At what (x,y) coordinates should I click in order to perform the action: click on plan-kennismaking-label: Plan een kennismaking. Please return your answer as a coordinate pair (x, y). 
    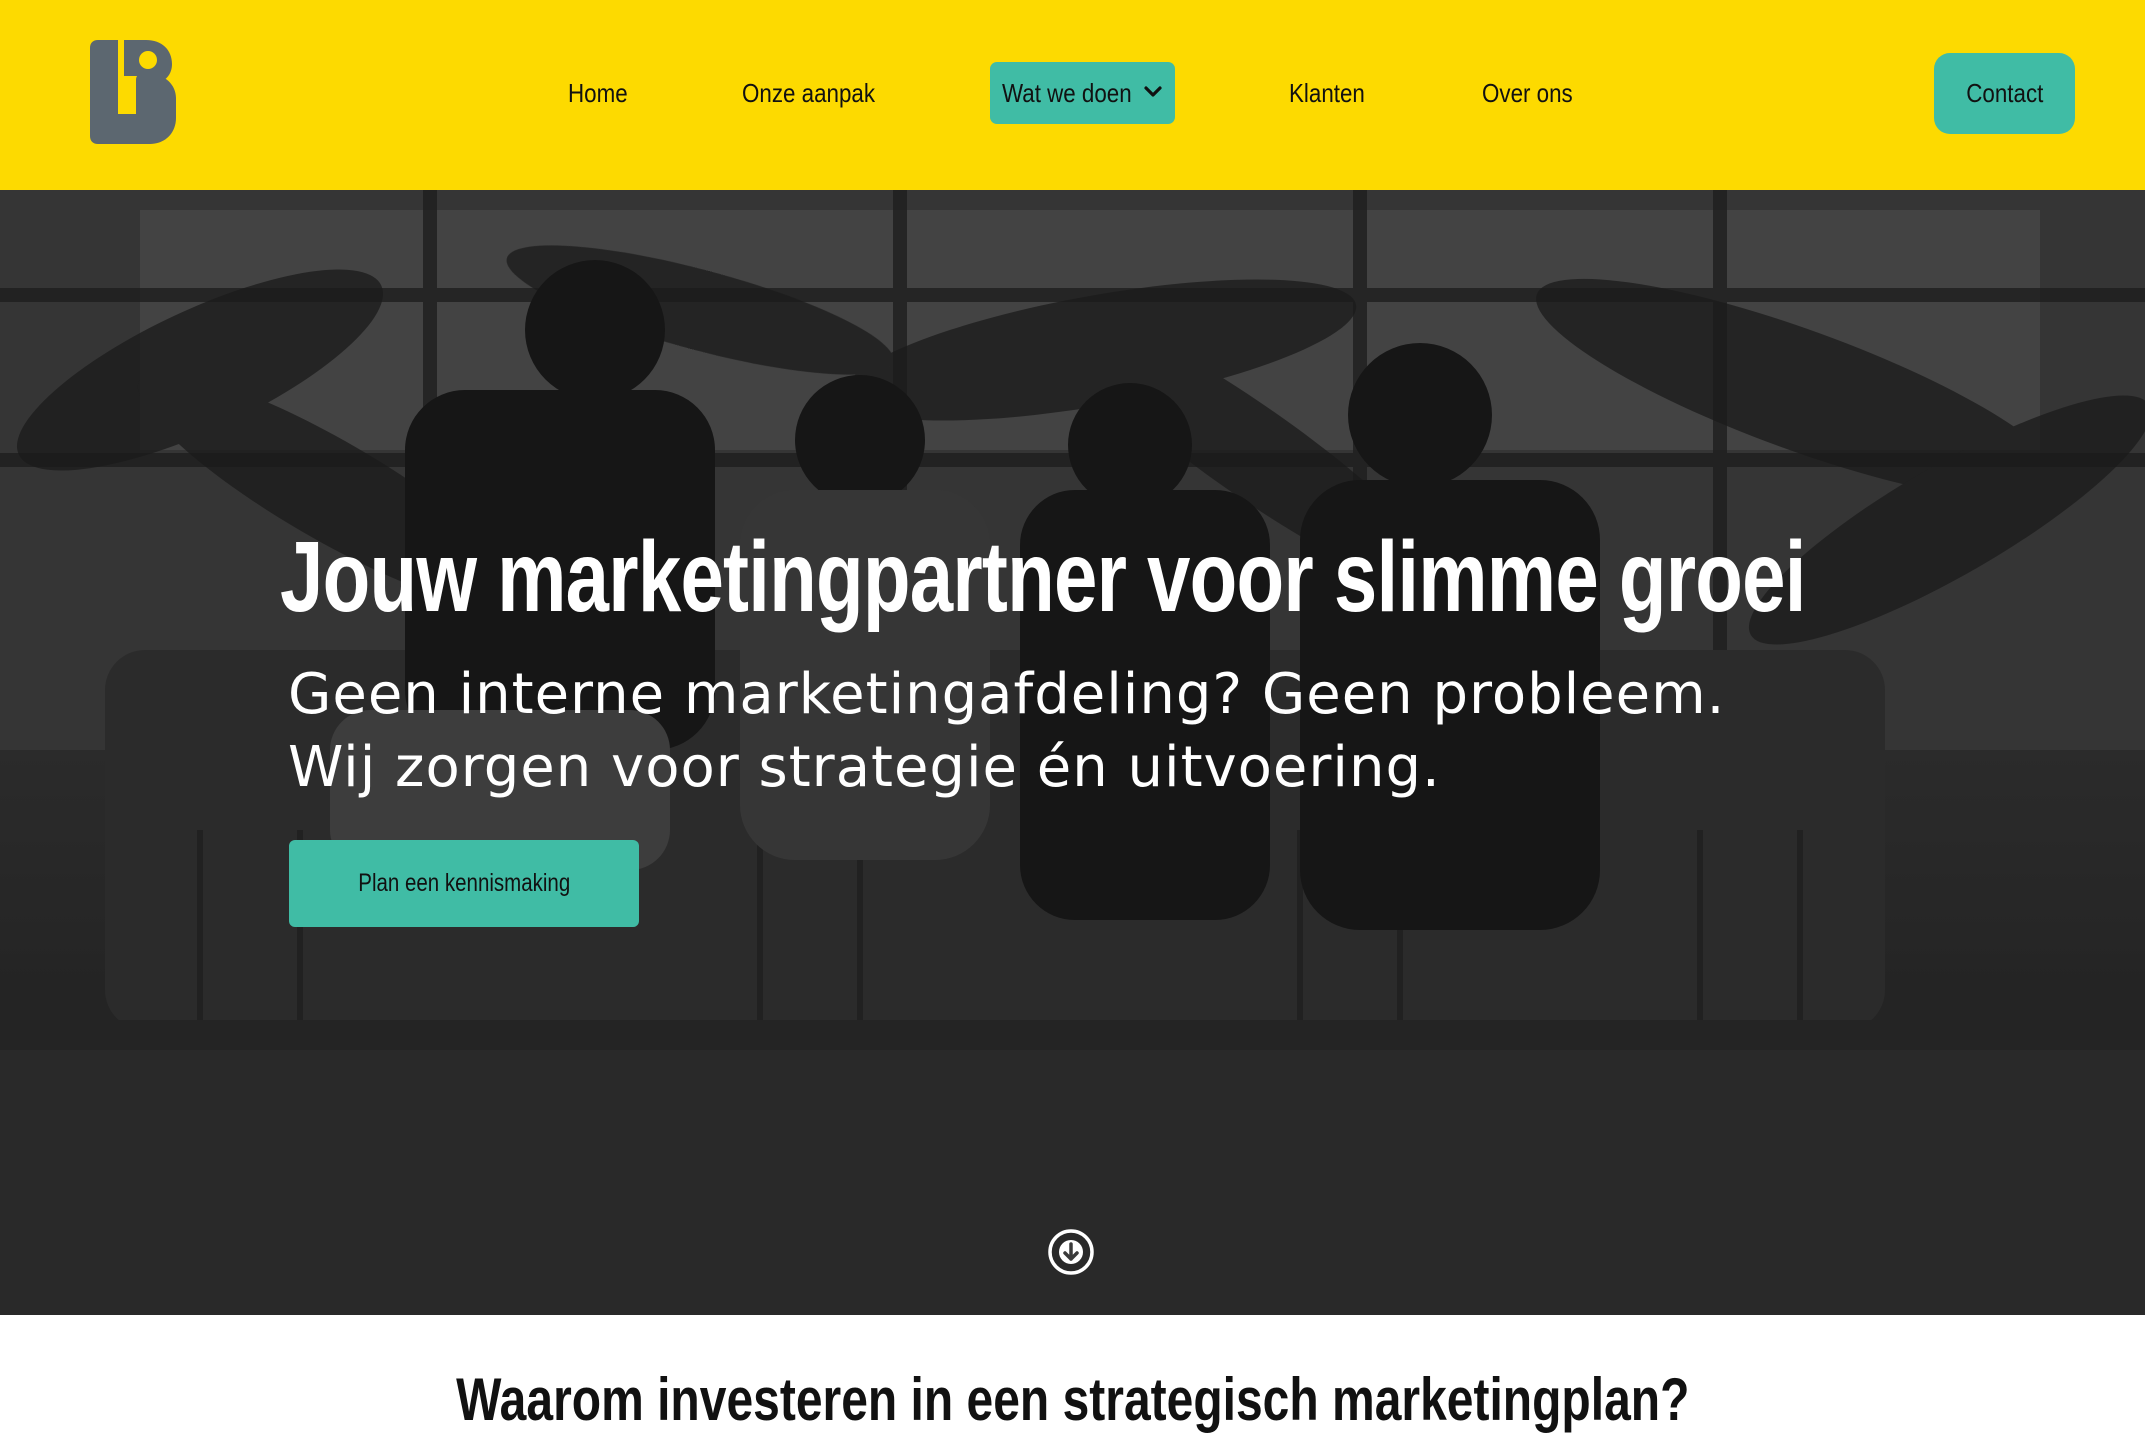
    Looking at the image, I should click on (464, 883).